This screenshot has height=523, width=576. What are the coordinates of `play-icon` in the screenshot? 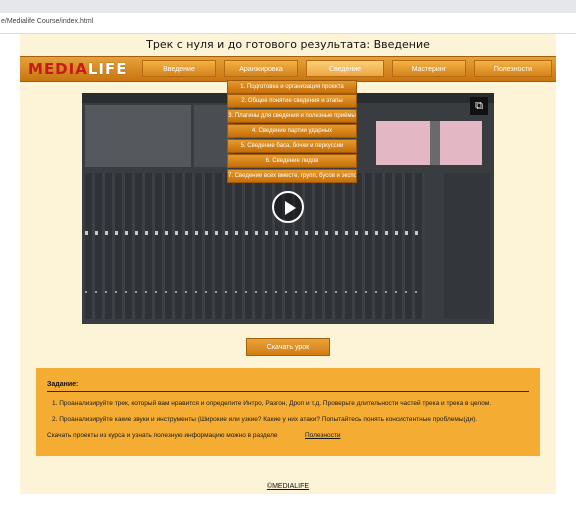 It's located at (288, 207).